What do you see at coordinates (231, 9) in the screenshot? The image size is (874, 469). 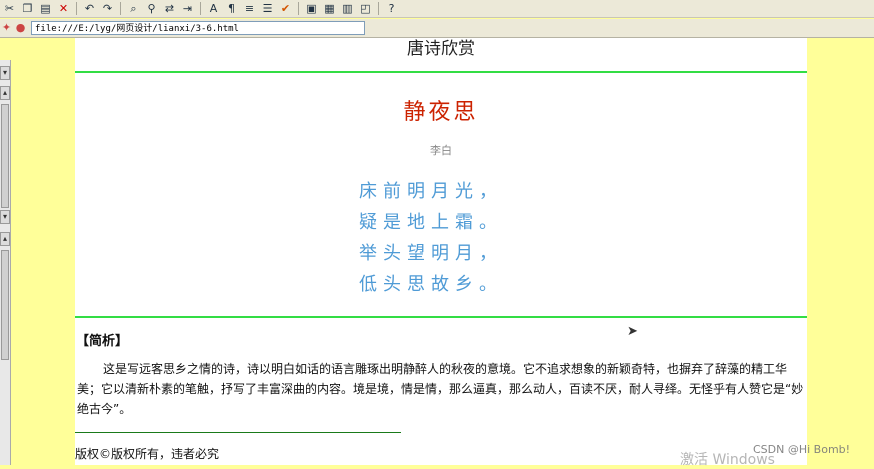 I see `format-icon: ¶` at bounding box center [231, 9].